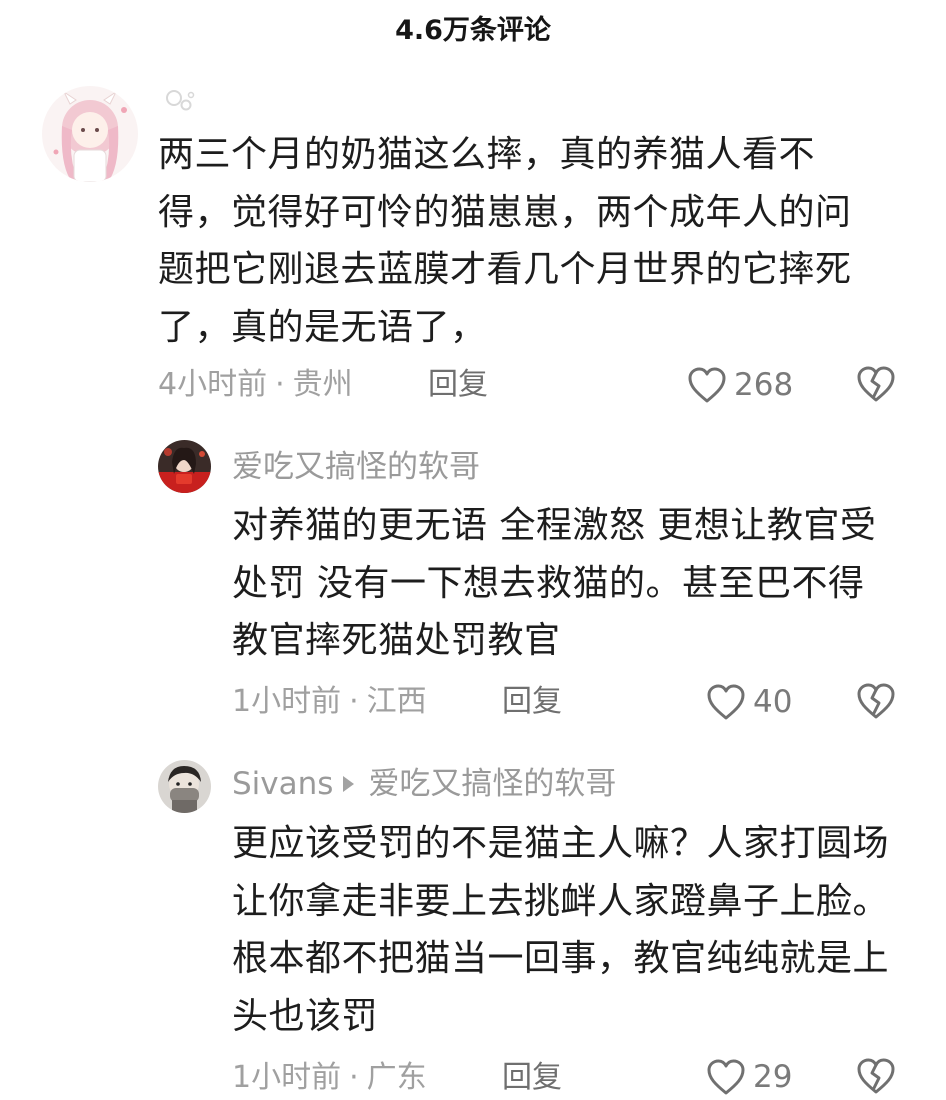 The width and height of the screenshot is (946, 1100). Describe the element at coordinates (748, 1077) in the screenshot. I see `like-button: 29` at that location.